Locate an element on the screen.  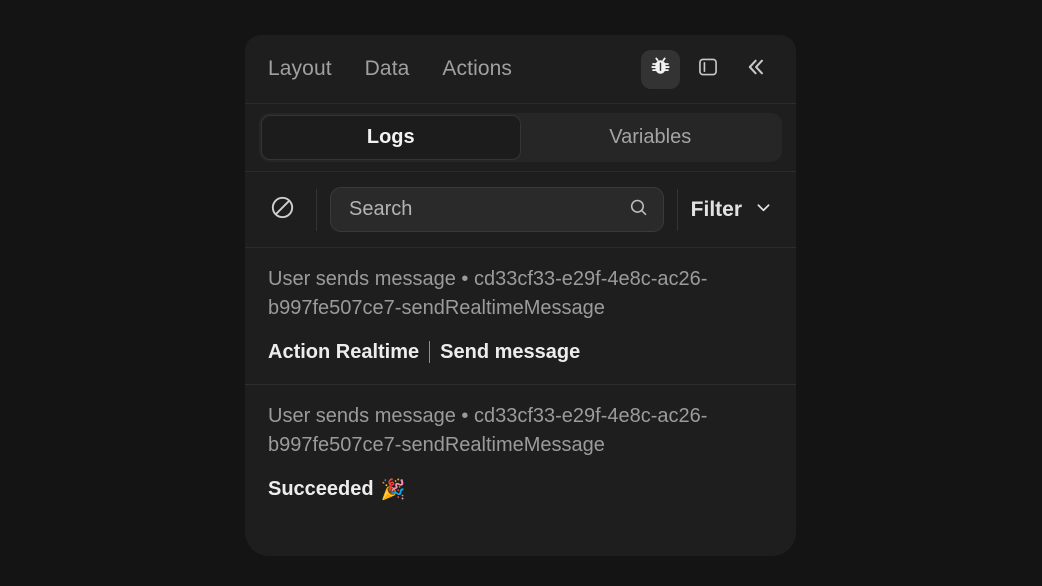
clear-logs-button is located at coordinates (282, 210).